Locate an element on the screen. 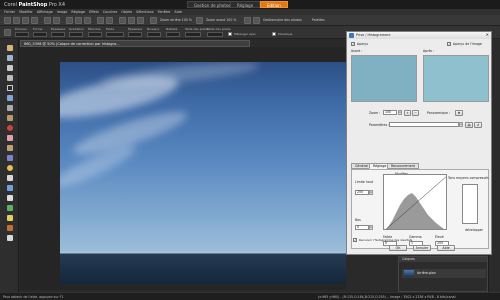  dodge-tool-icon is located at coordinates (9, 168).